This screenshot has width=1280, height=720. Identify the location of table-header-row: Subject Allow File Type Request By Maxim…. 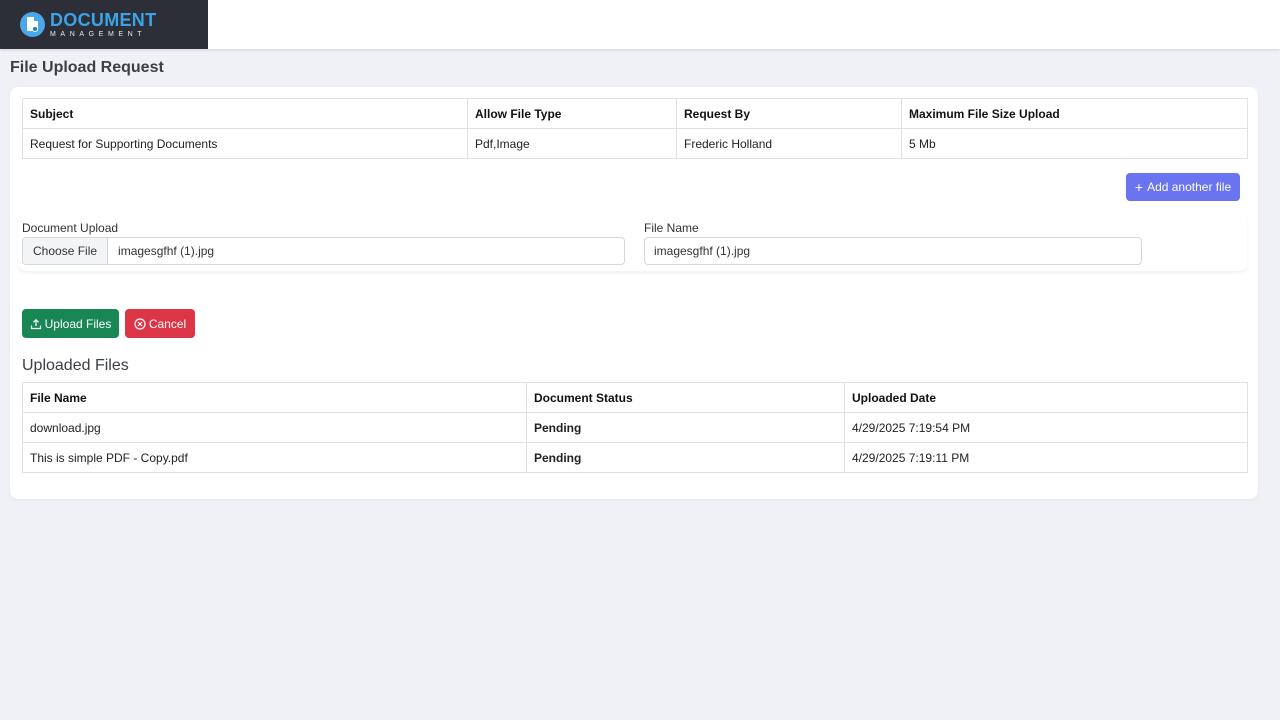
(635, 113).